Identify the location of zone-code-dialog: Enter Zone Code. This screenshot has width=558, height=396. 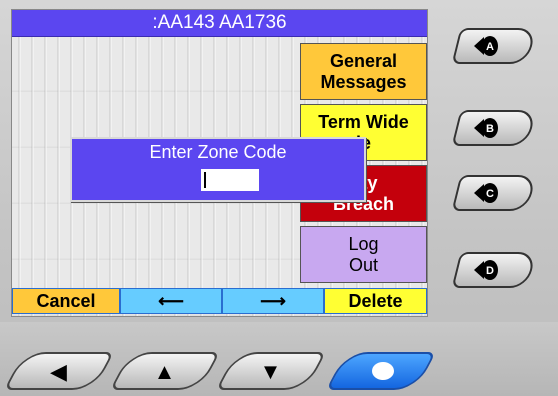
(218, 169).